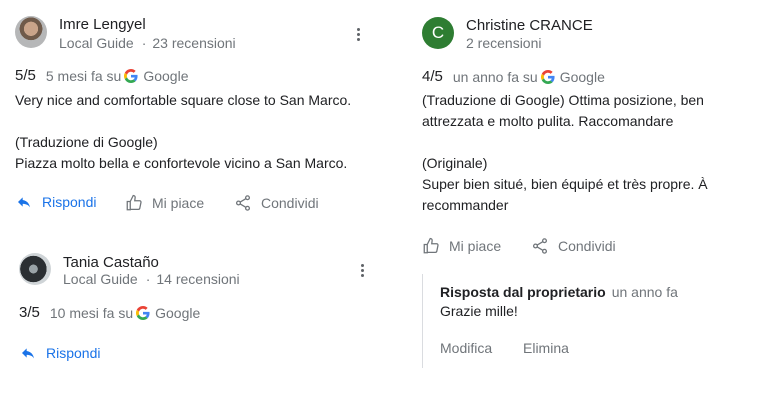 This screenshot has height=400, width=760. What do you see at coordinates (644, 292) in the screenshot?
I see `owner-reply-time: un anno fa` at bounding box center [644, 292].